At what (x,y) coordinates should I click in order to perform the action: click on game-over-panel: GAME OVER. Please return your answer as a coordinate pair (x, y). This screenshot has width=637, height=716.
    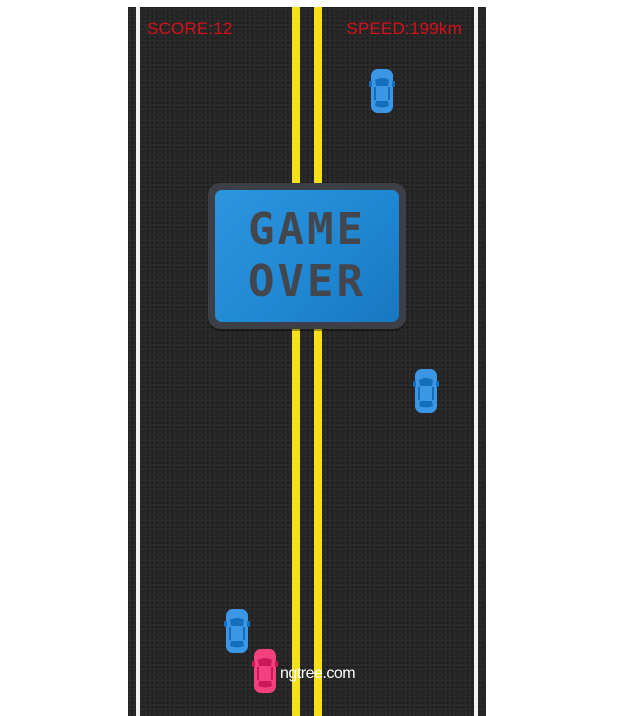
    Looking at the image, I should click on (307, 256).